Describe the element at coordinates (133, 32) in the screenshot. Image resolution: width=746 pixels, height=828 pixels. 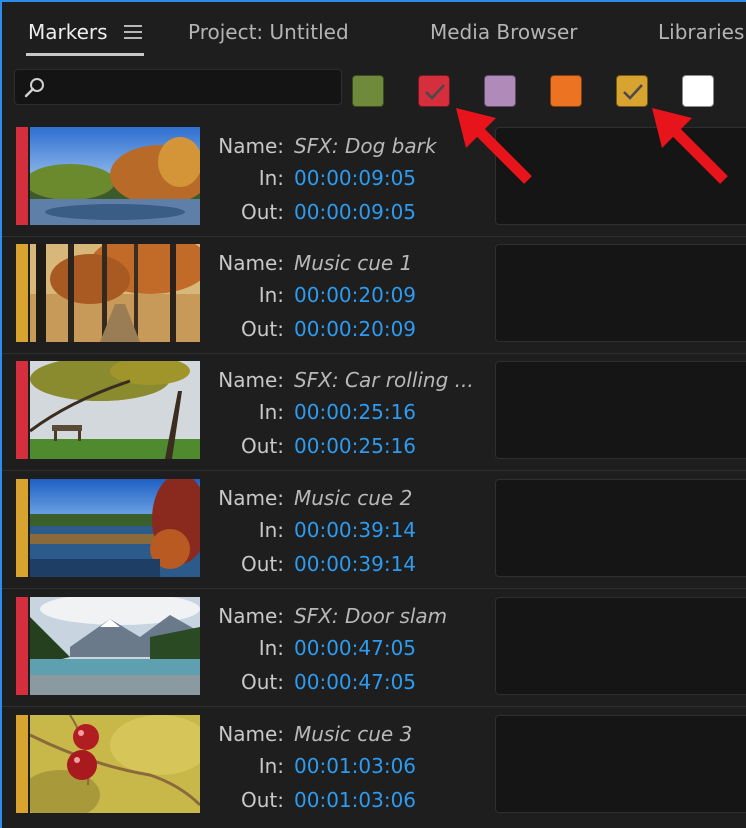
I see `panel-menu-icon` at that location.